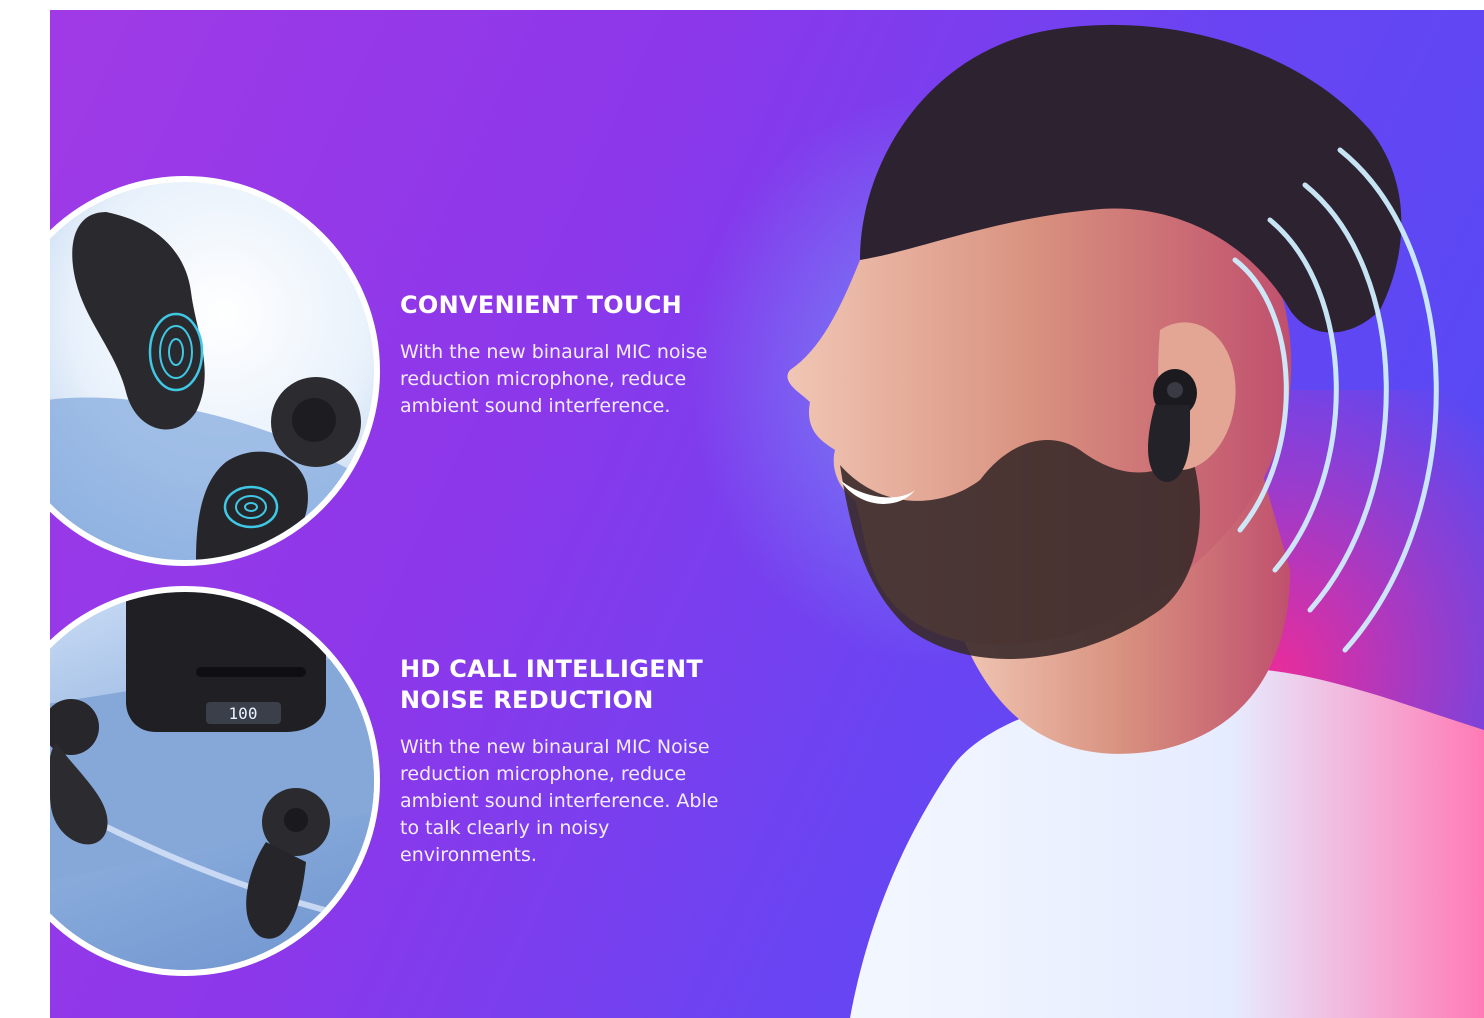 Image resolution: width=1484 pixels, height=1018 pixels. What do you see at coordinates (212, 765) in the screenshot?
I see `earbuds-case-illustration: 100` at bounding box center [212, 765].